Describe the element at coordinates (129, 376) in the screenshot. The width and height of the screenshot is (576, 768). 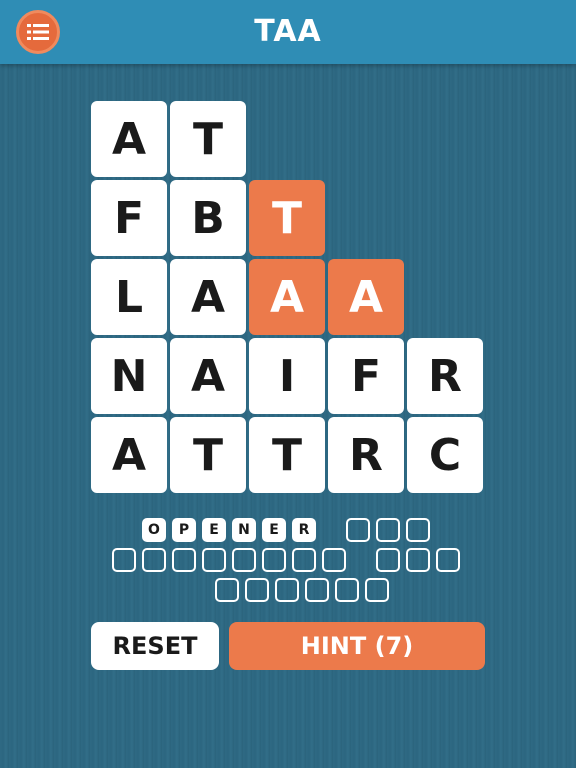
I see `letter-tile: N` at that location.